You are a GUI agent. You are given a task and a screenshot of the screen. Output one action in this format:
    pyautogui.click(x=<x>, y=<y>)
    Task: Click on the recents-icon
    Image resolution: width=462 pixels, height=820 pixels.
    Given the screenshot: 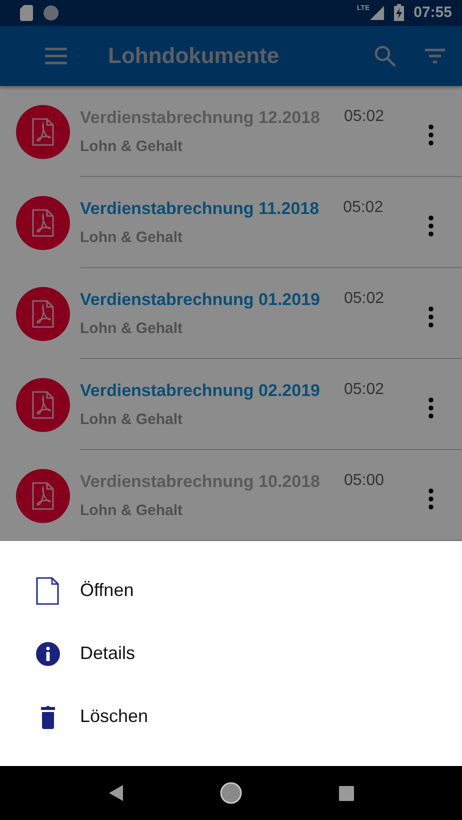 What is the action you would take?
    pyautogui.click(x=346, y=793)
    